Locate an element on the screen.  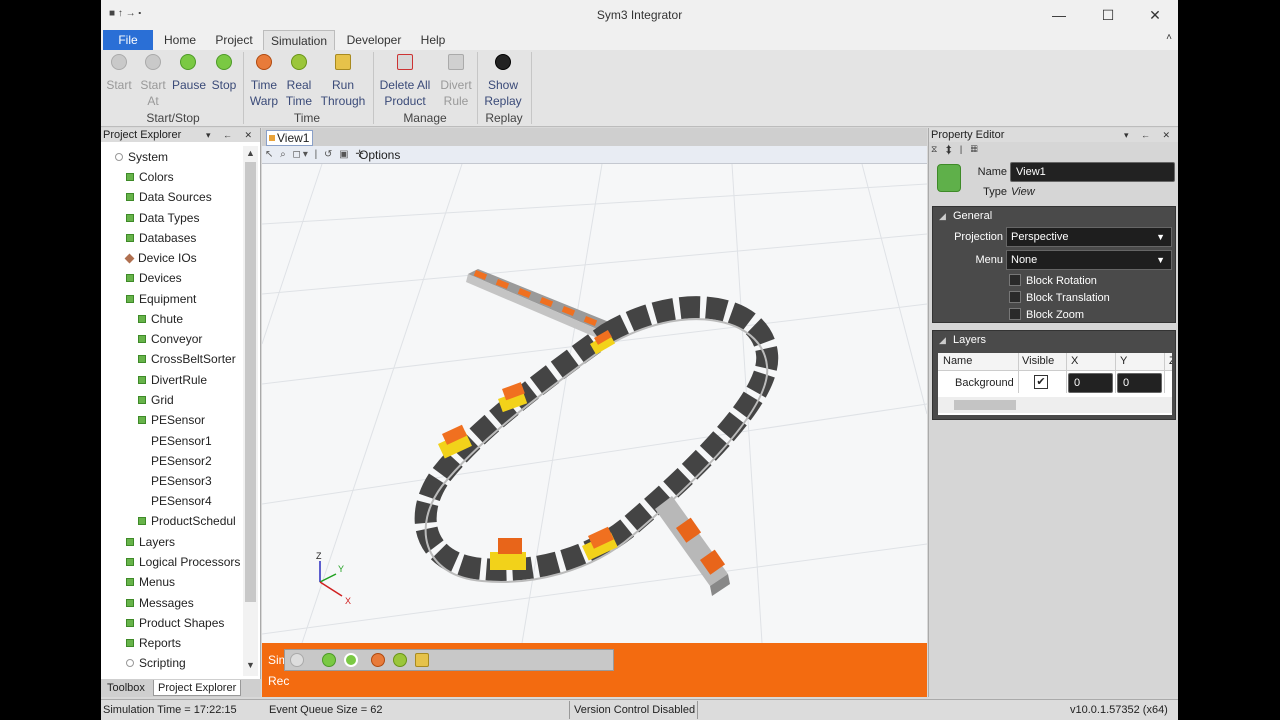
maximize-button: ☐ is located at coordinates (1108, 15).